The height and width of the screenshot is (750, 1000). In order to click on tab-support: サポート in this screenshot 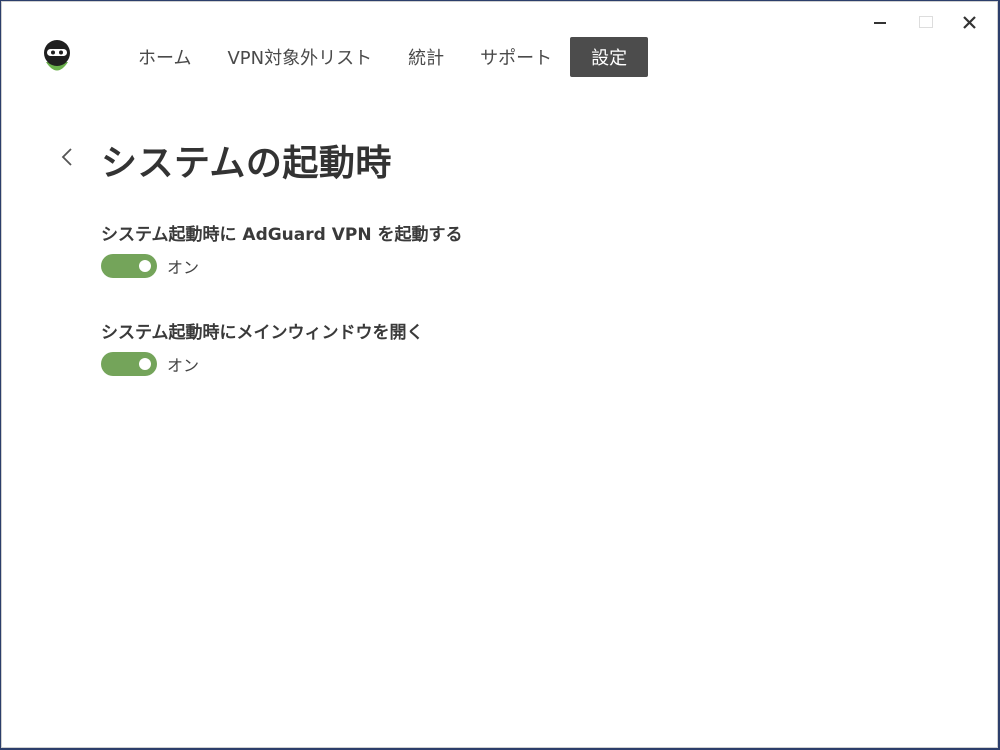, I will do `click(516, 57)`.